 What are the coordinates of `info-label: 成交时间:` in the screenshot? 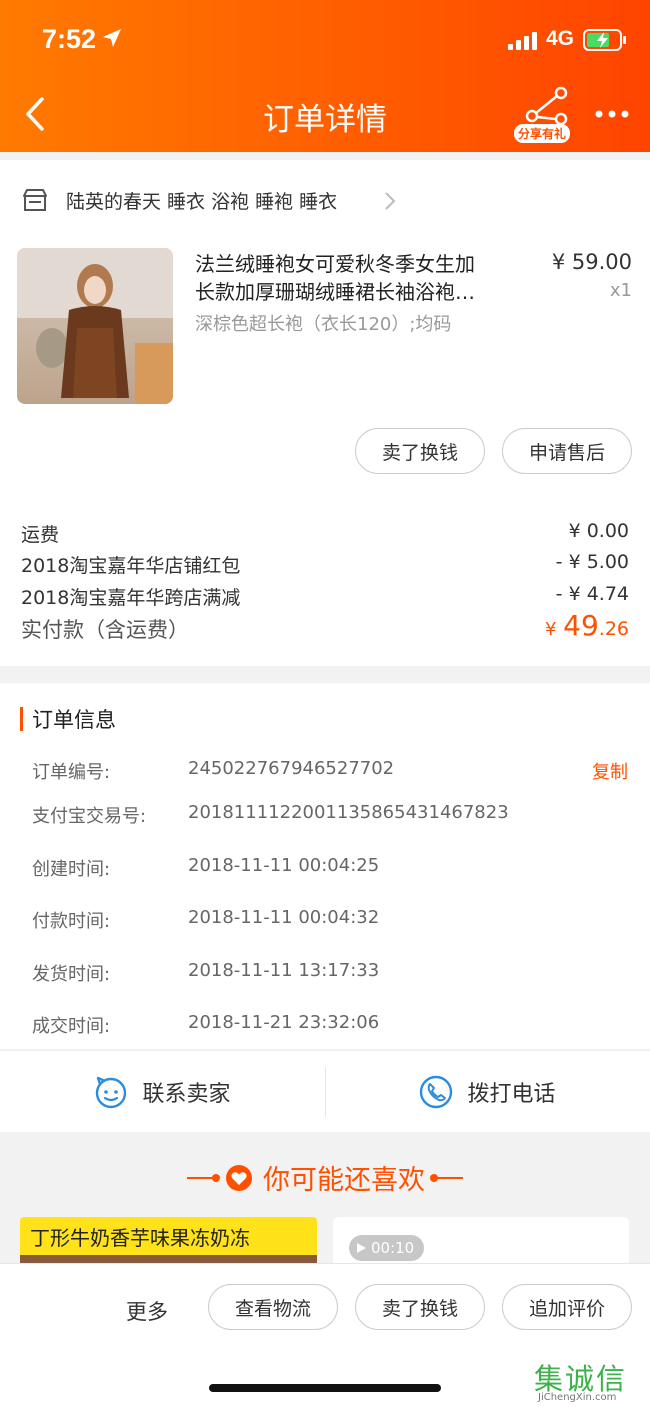 It's located at (71, 1026).